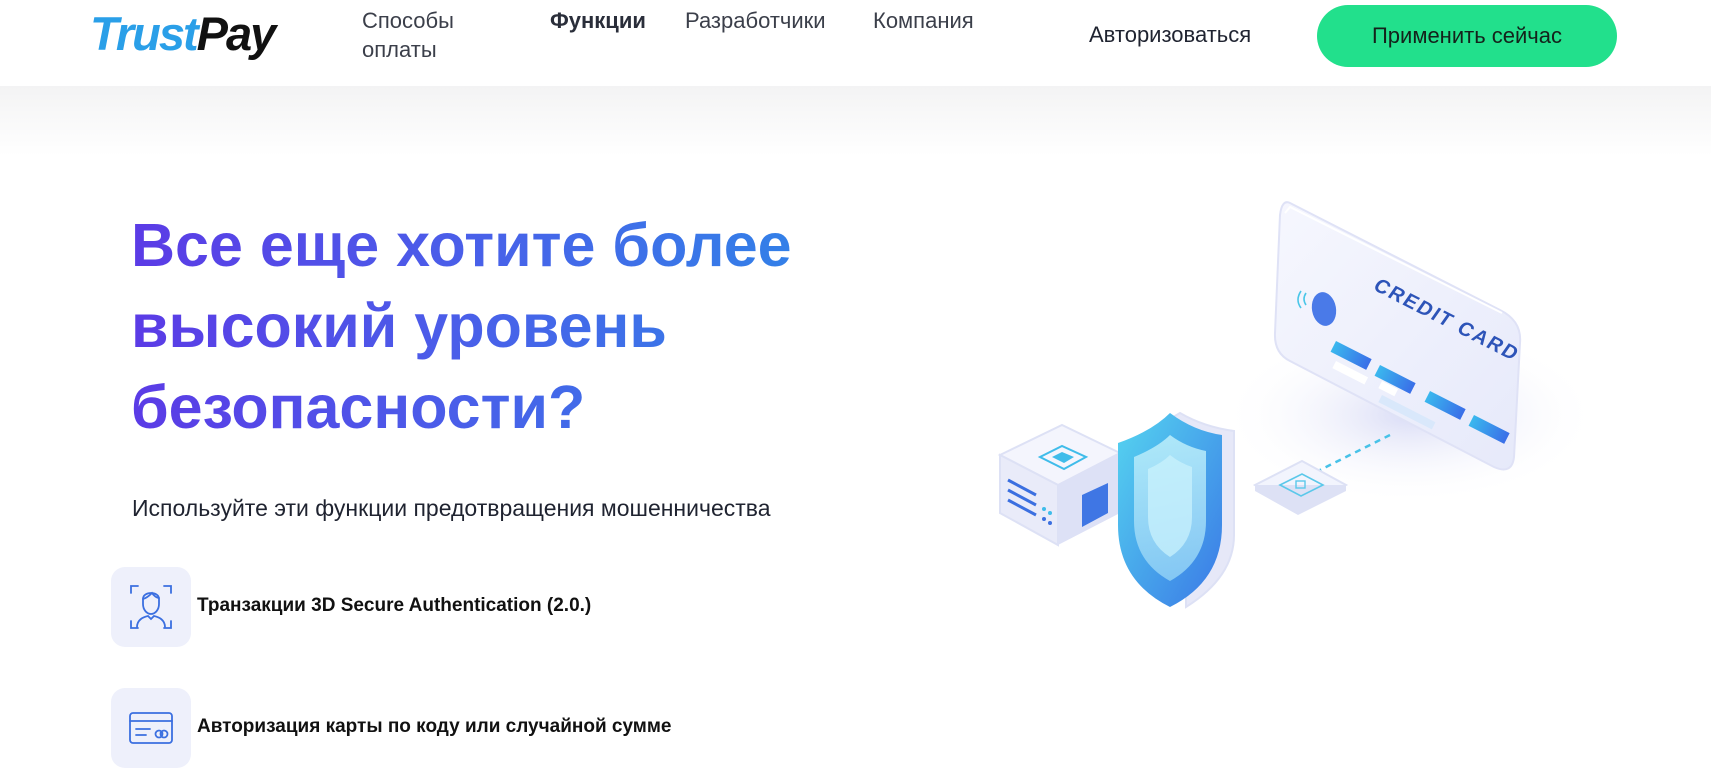 The height and width of the screenshot is (768, 1711). I want to click on apply-now-button: Применить сейчас, so click(1467, 36).